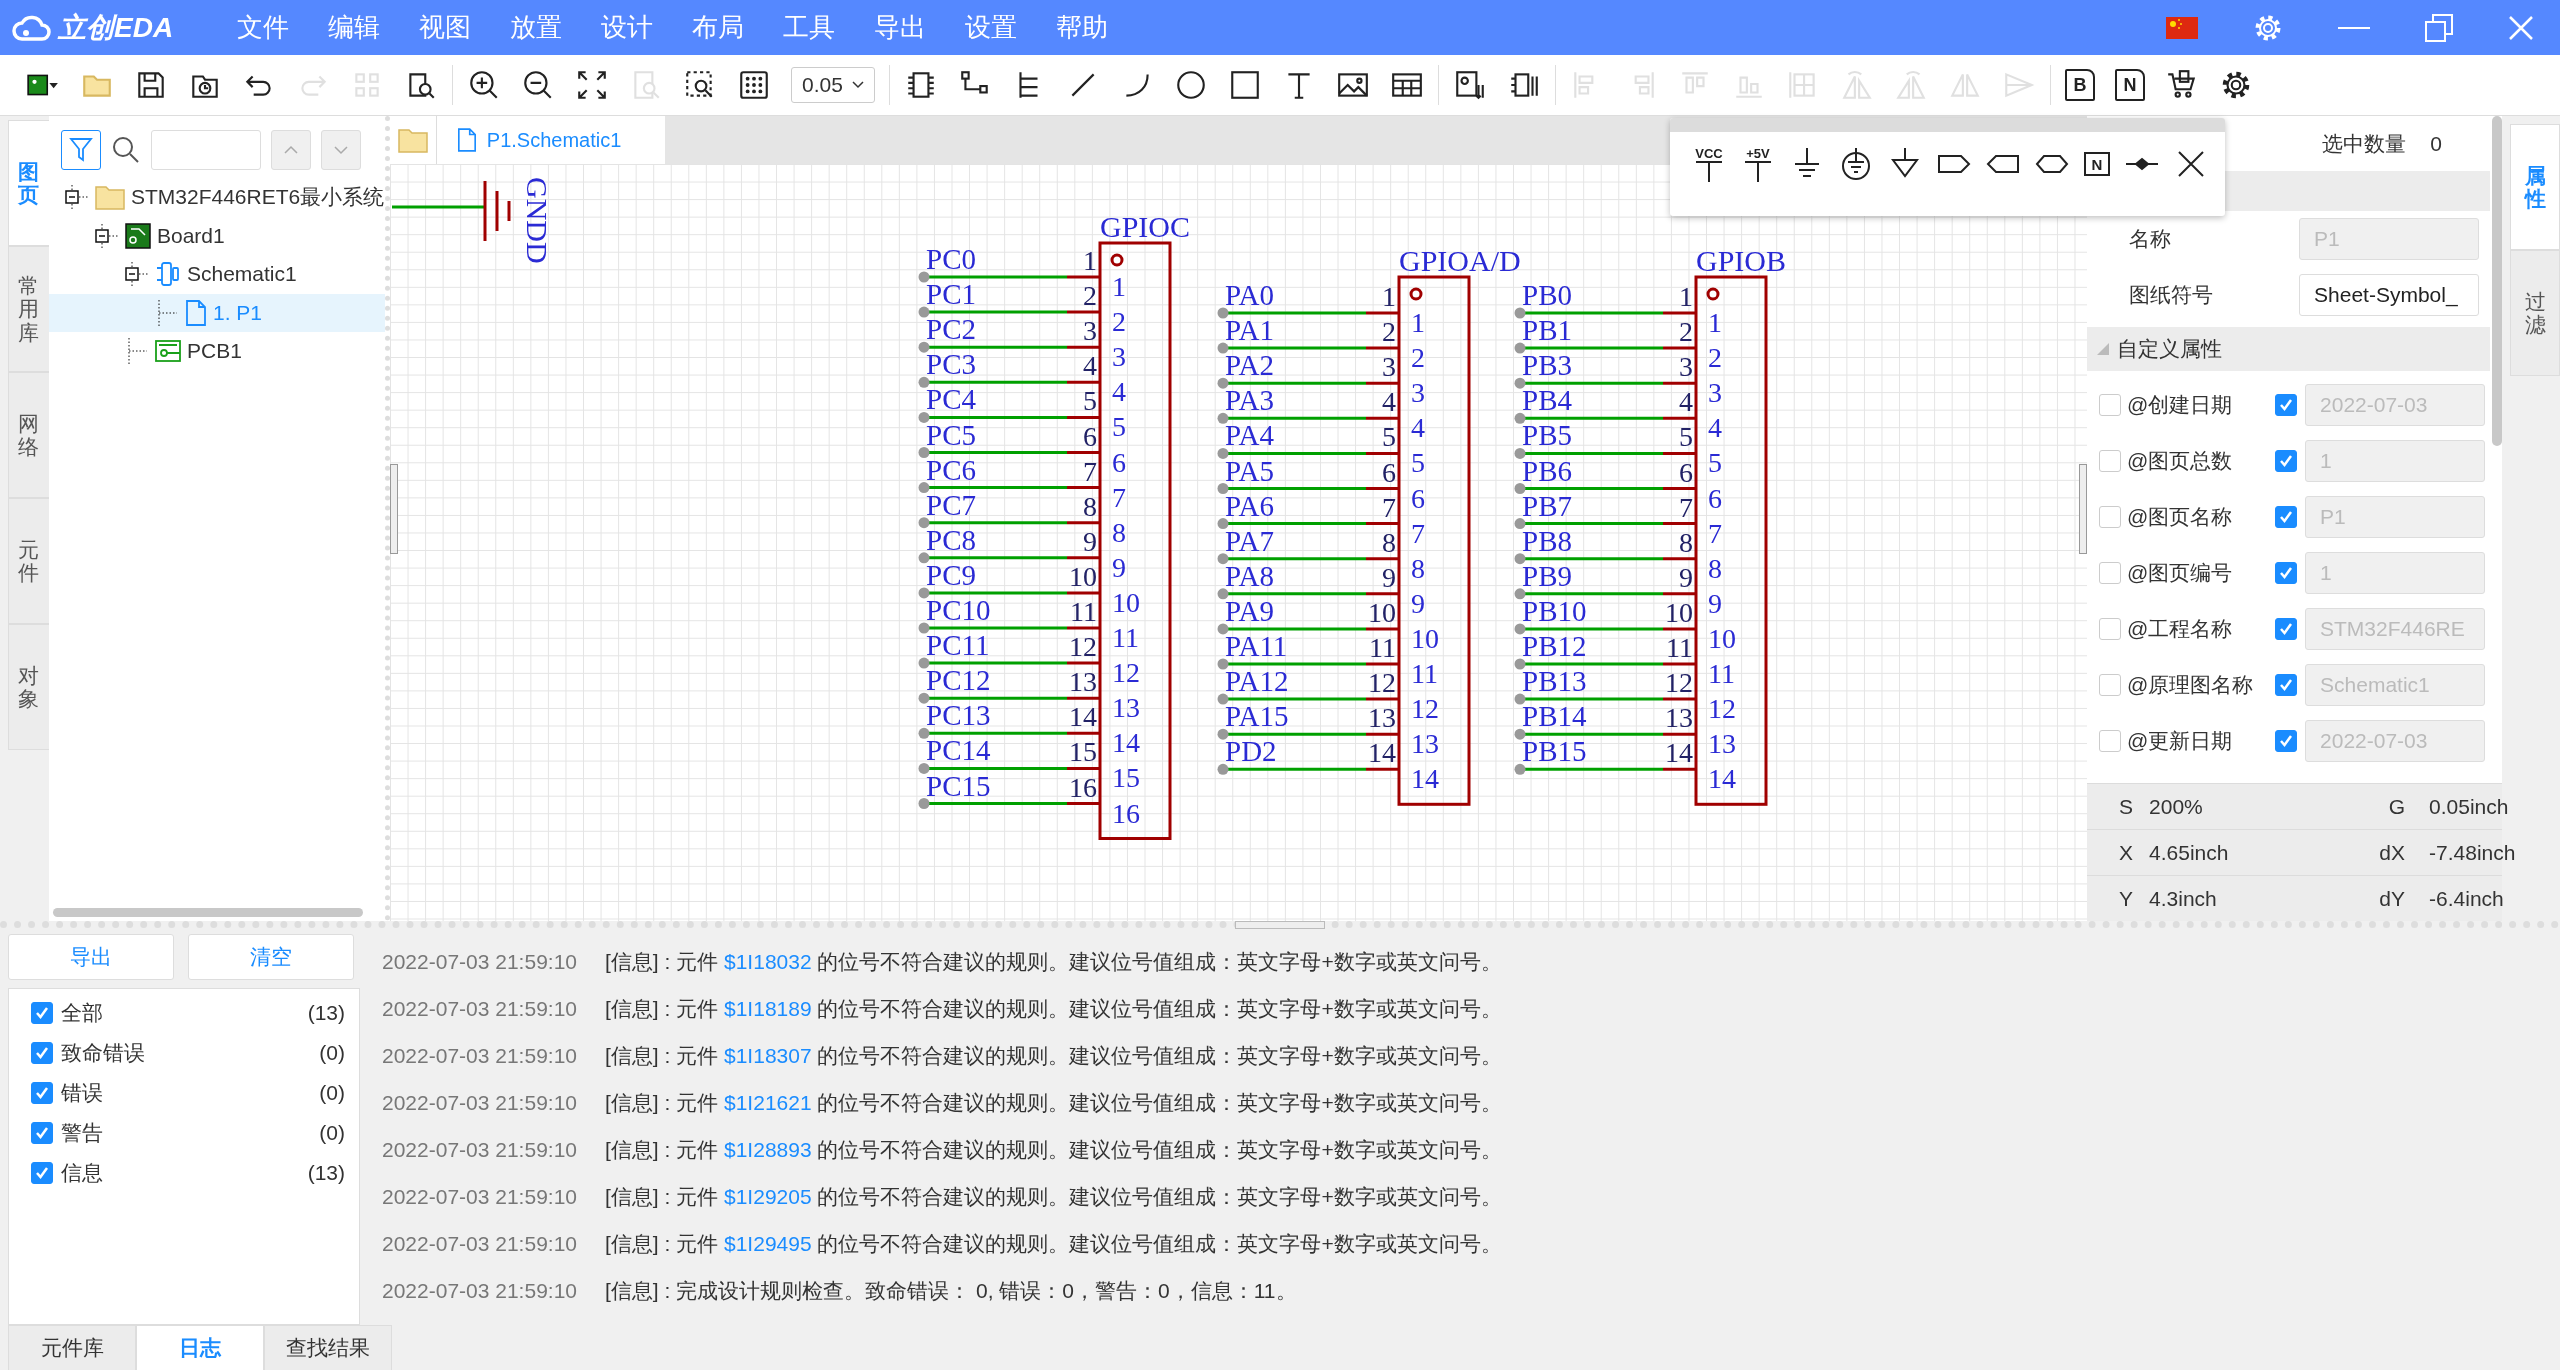 The image size is (2560, 1370). Describe the element at coordinates (592, 85) in the screenshot. I see `fit-icon` at that location.